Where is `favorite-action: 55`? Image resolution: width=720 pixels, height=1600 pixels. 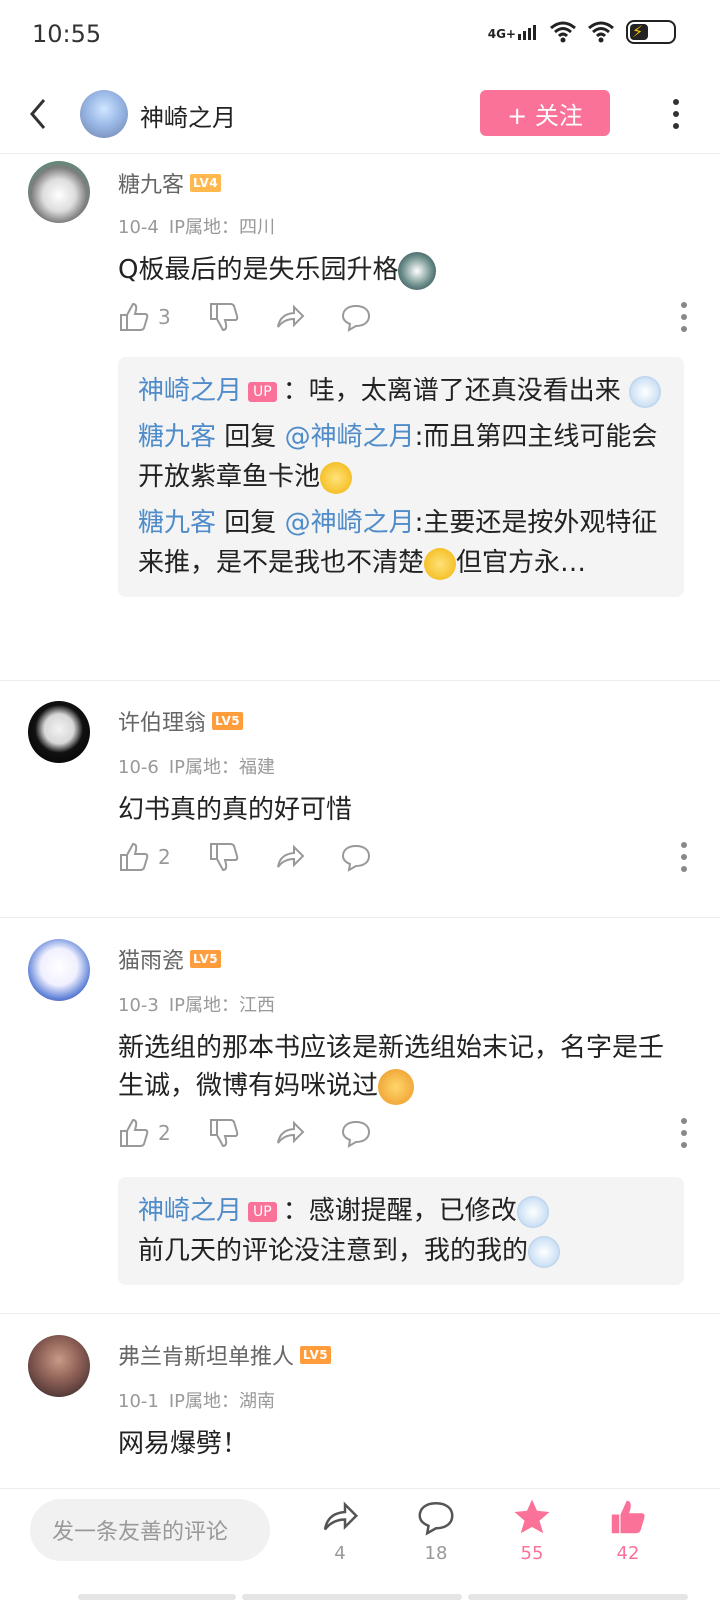 favorite-action: 55 is located at coordinates (532, 1530).